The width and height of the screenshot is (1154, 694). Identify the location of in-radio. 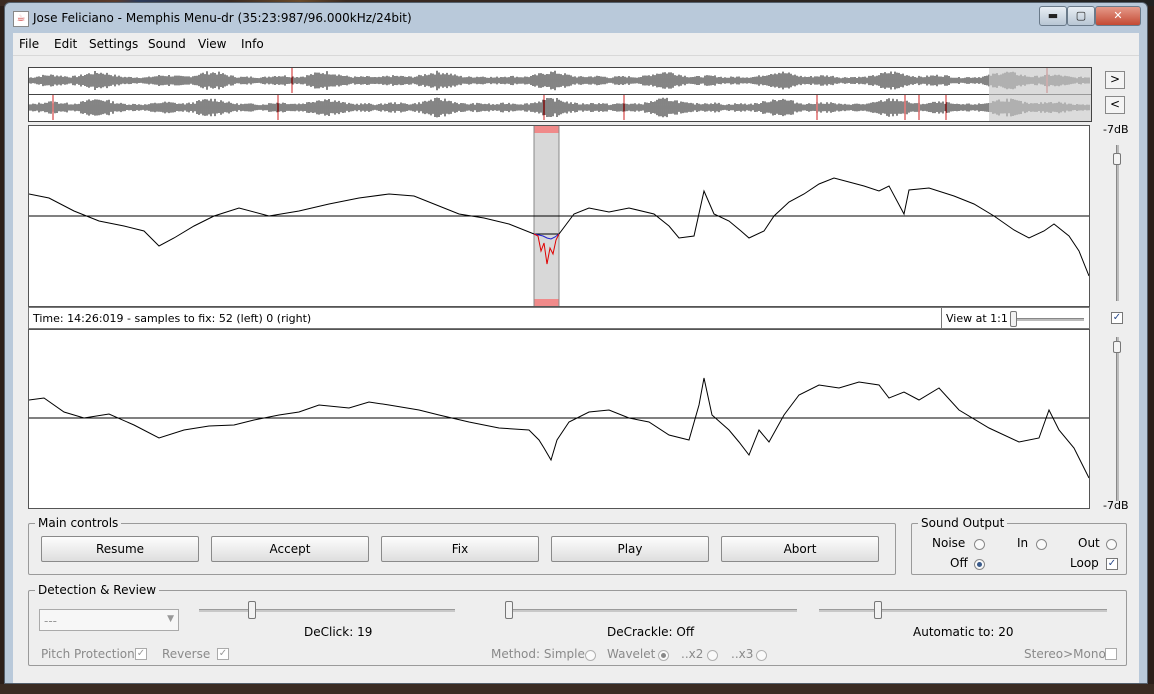
(1041, 544).